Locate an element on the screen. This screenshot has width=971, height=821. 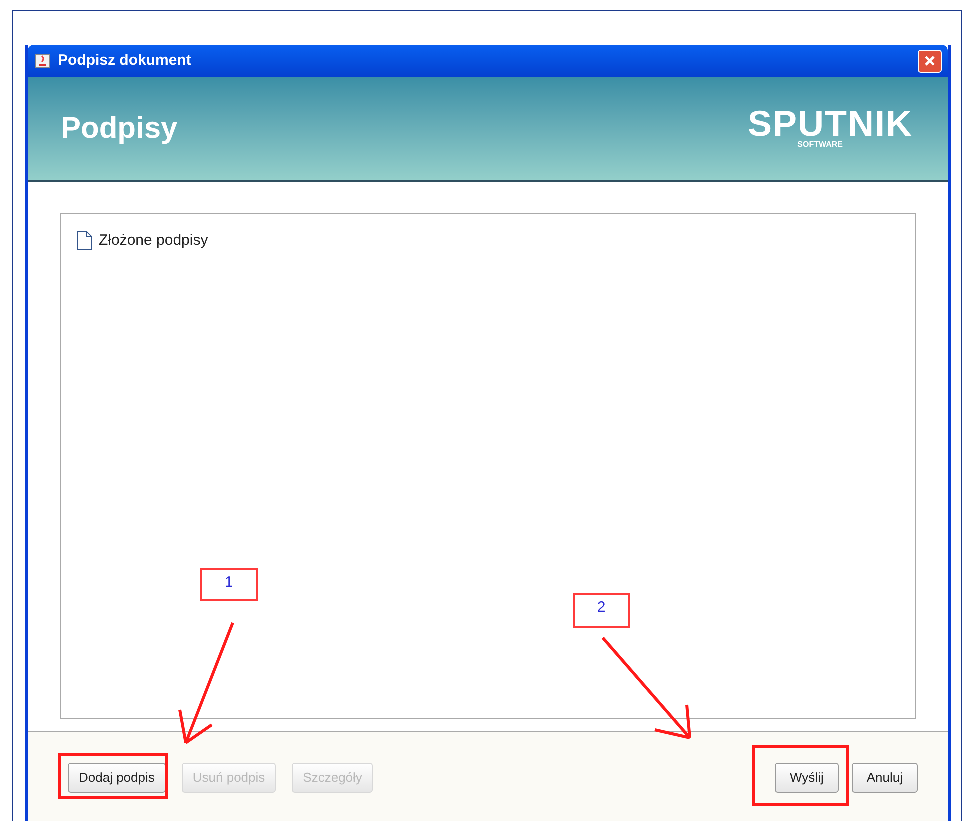
document-icon is located at coordinates (85, 241).